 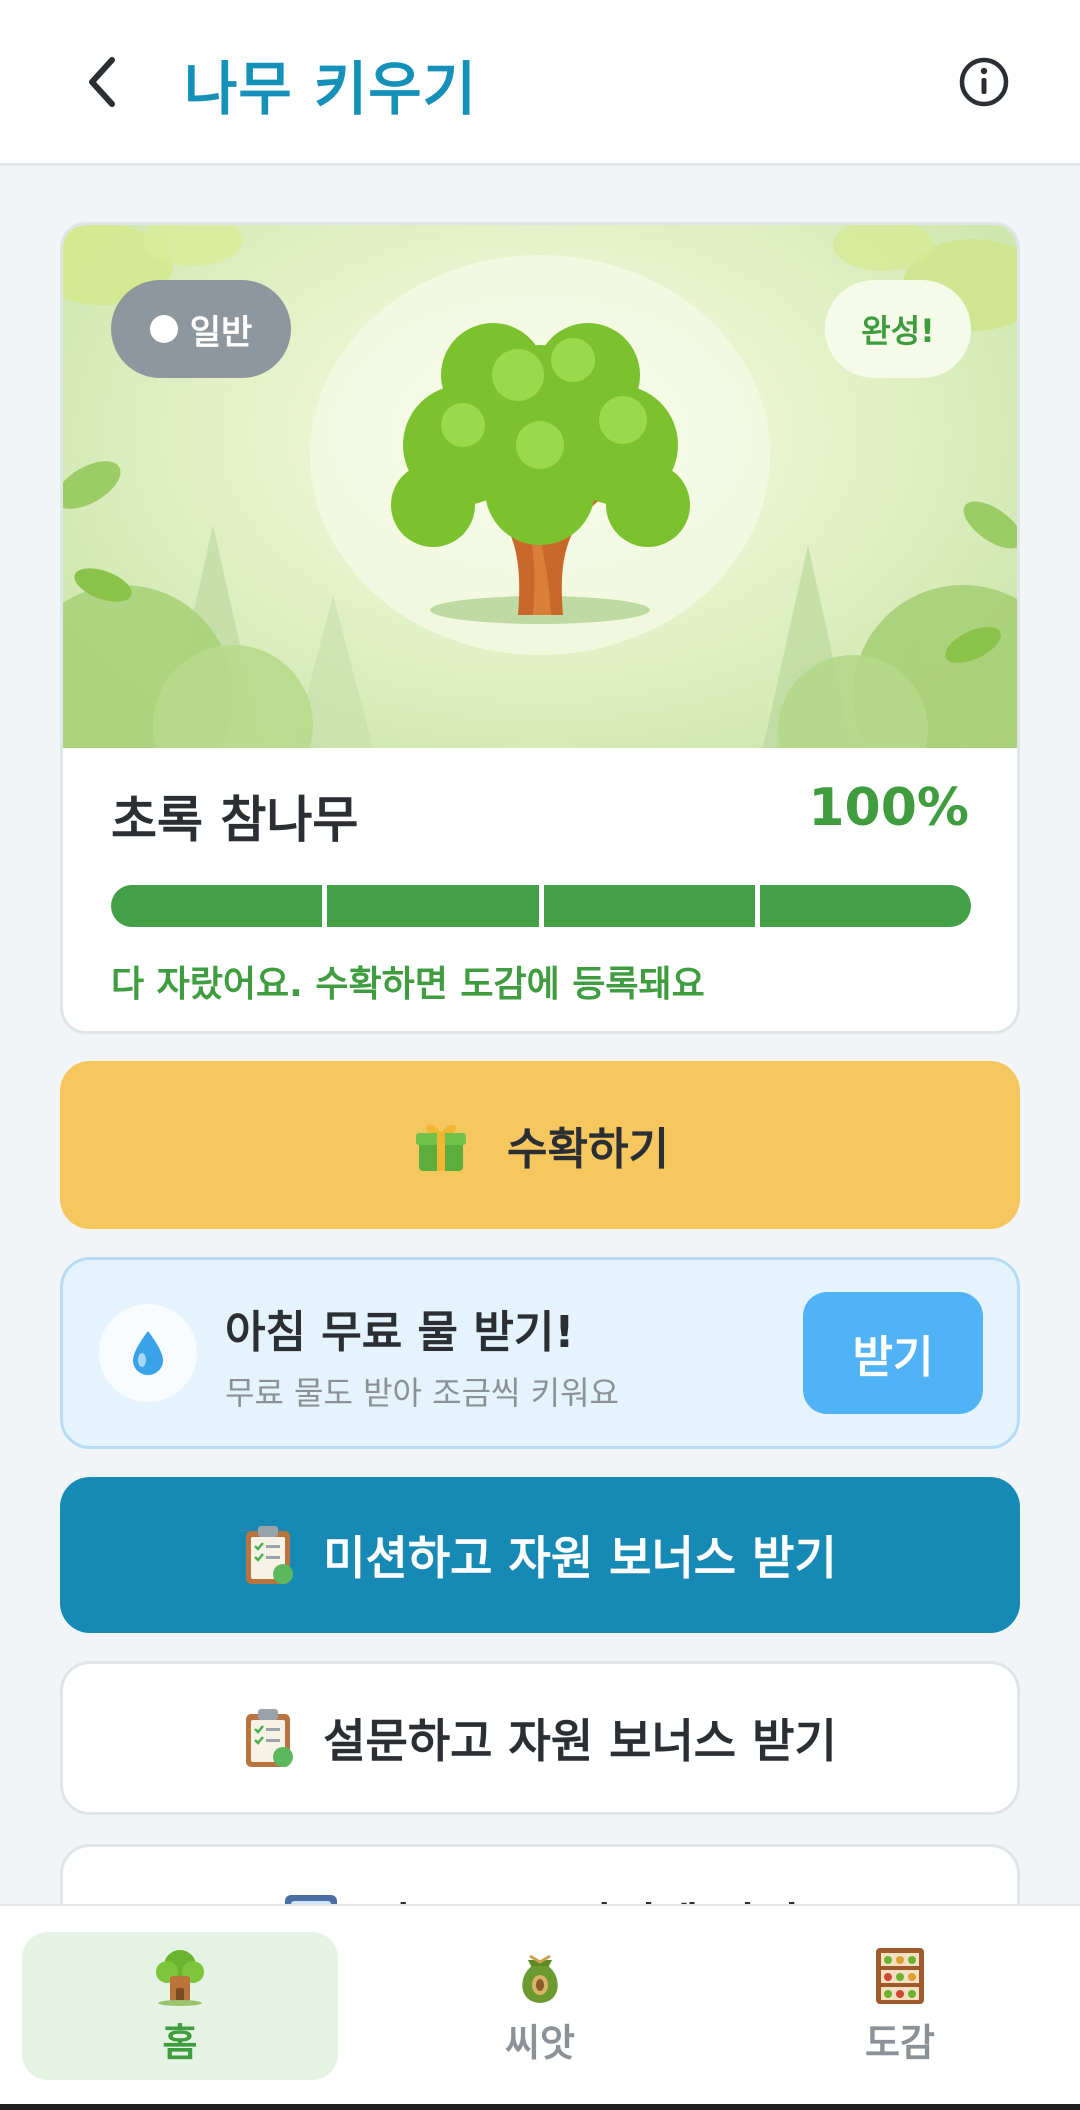 I want to click on growth-progress-bar, so click(x=541, y=906).